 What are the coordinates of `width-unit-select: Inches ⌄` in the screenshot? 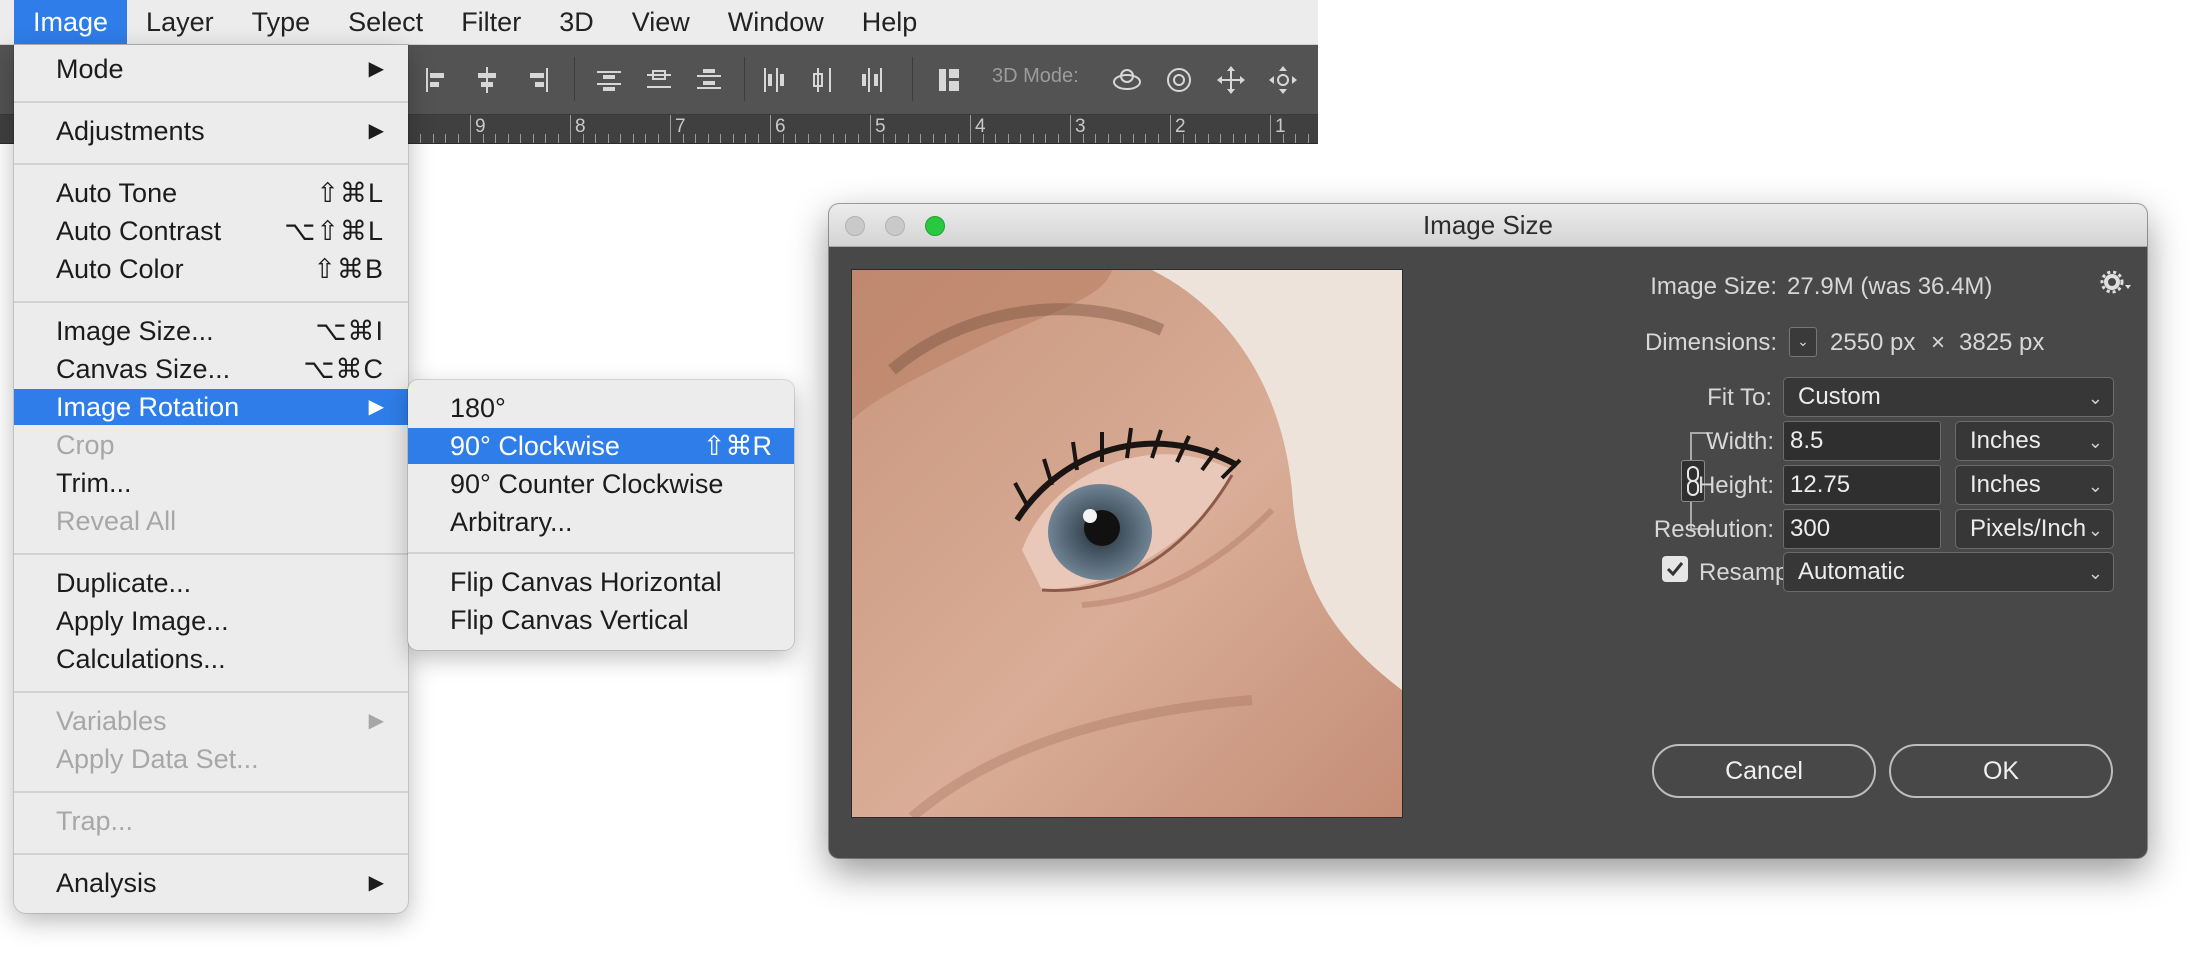 It's located at (2034, 441).